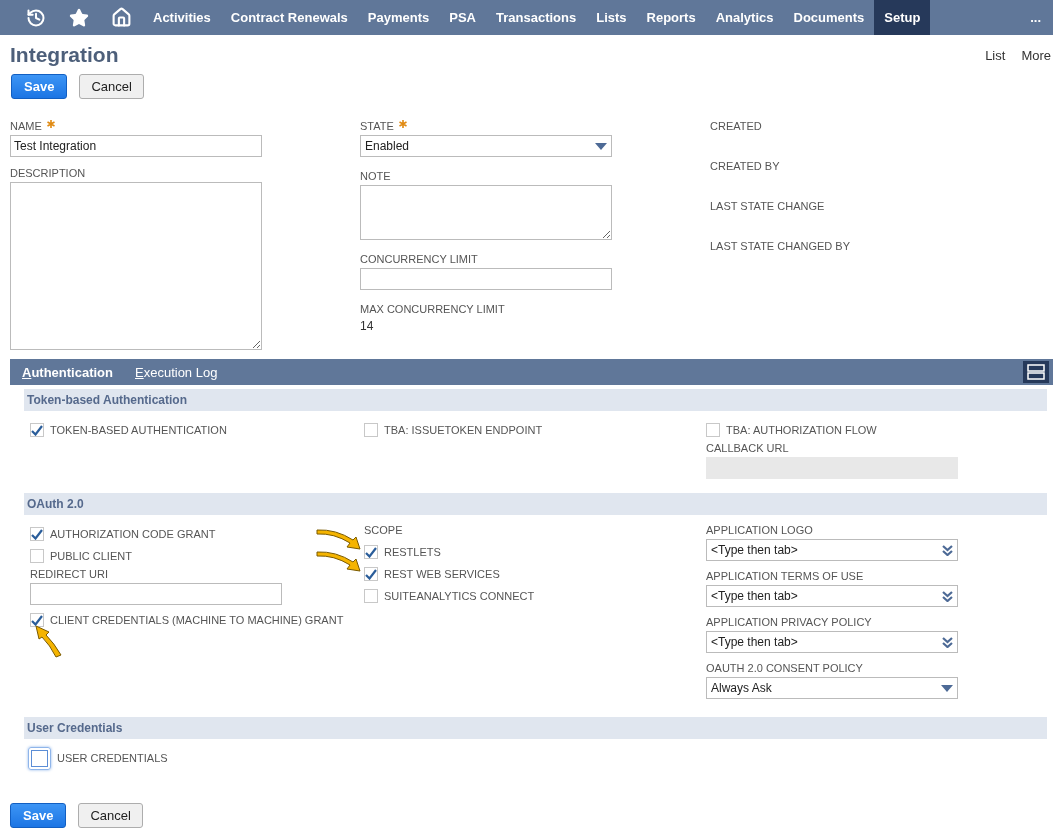  What do you see at coordinates (176, 372) in the screenshot?
I see `tab: Execution Log` at bounding box center [176, 372].